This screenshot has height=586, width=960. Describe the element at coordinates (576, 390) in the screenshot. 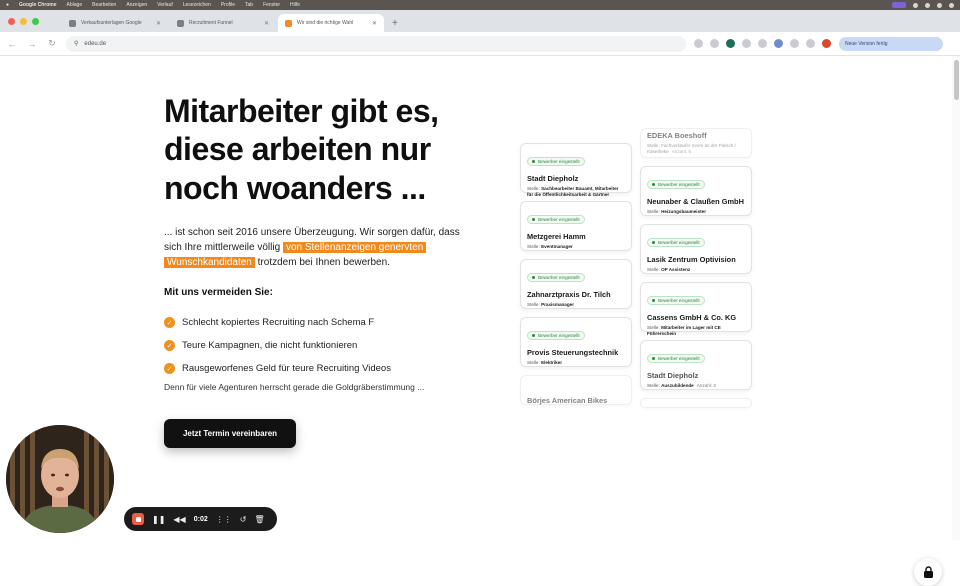

I see `client-card: Börjes American Bikes` at that location.